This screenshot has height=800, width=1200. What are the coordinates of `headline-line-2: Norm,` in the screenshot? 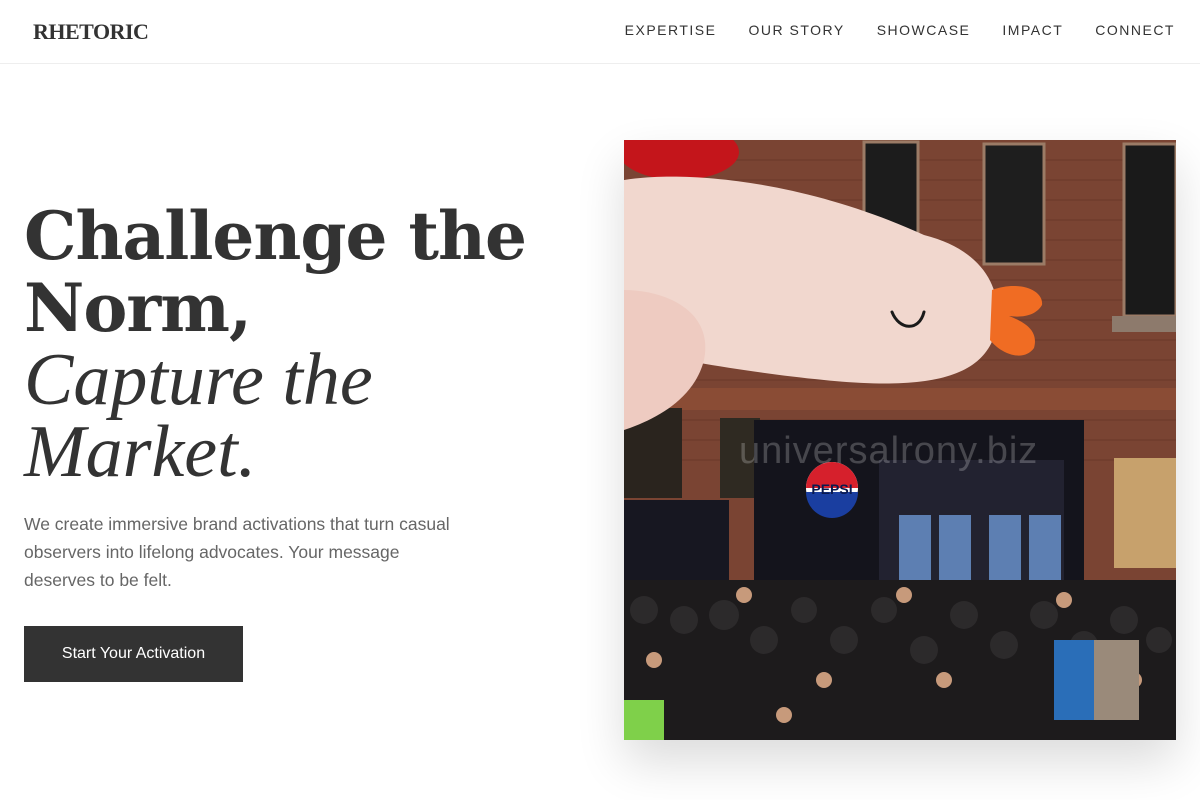 It's located at (138, 308).